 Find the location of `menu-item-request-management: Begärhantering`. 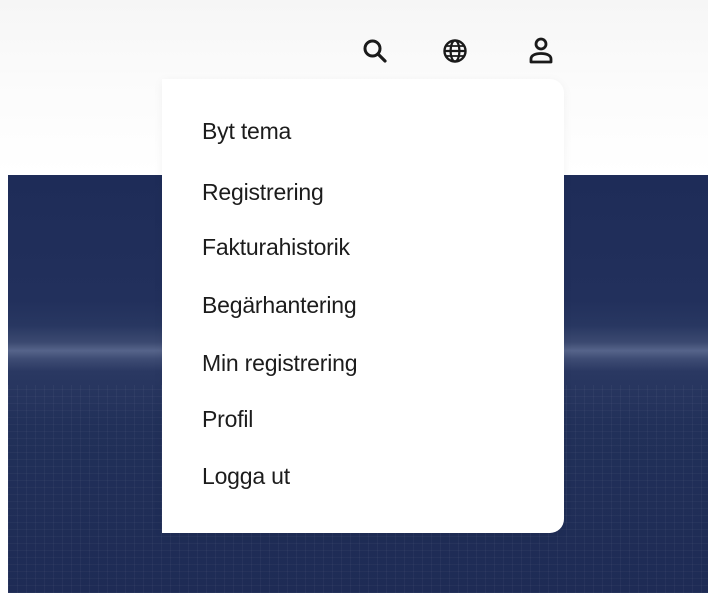

menu-item-request-management: Begärhantering is located at coordinates (279, 305).